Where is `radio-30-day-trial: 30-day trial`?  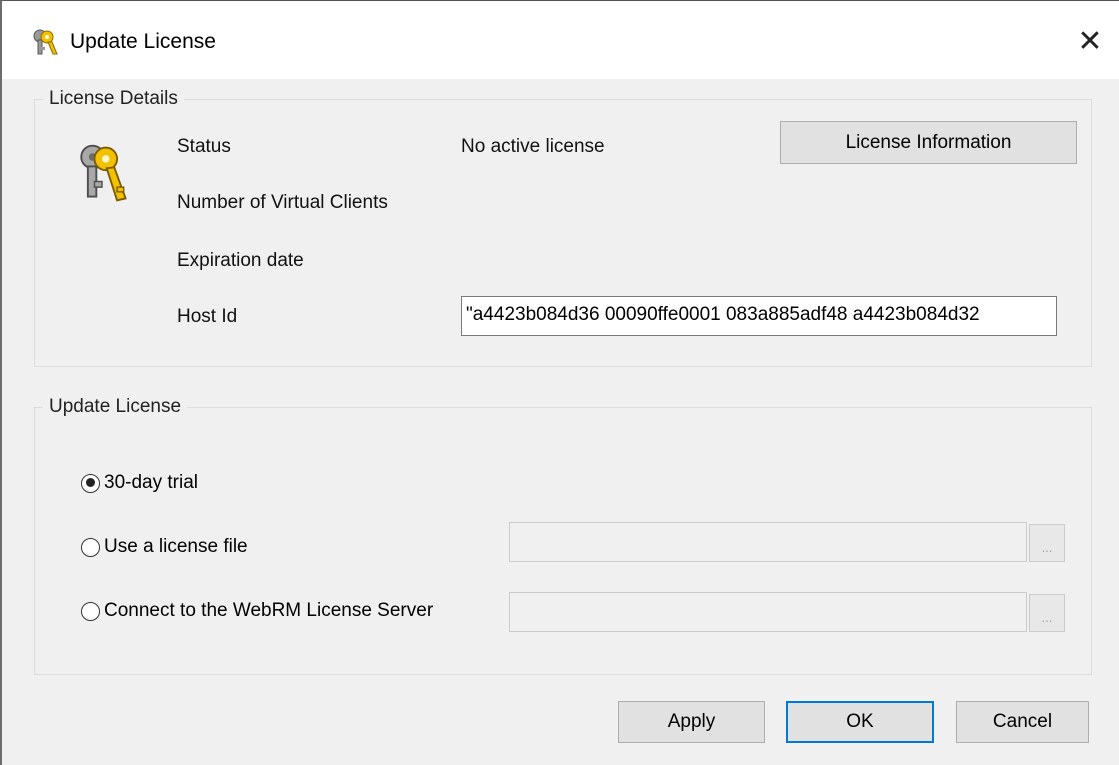 radio-30-day-trial: 30-day trial is located at coordinates (139, 483).